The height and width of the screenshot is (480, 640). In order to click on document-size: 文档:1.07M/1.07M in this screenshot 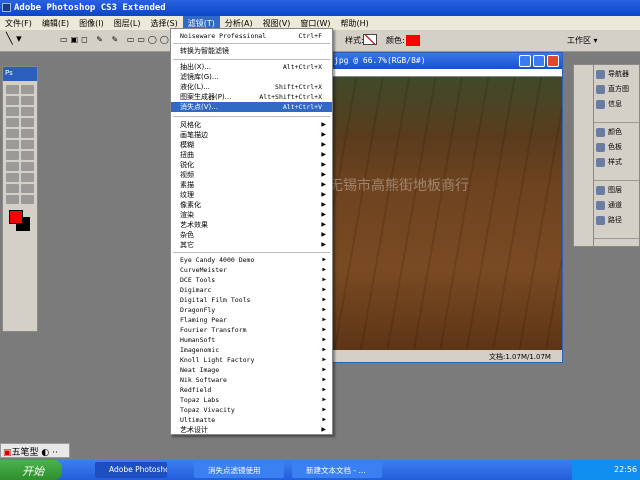, I will do `click(520, 357)`.